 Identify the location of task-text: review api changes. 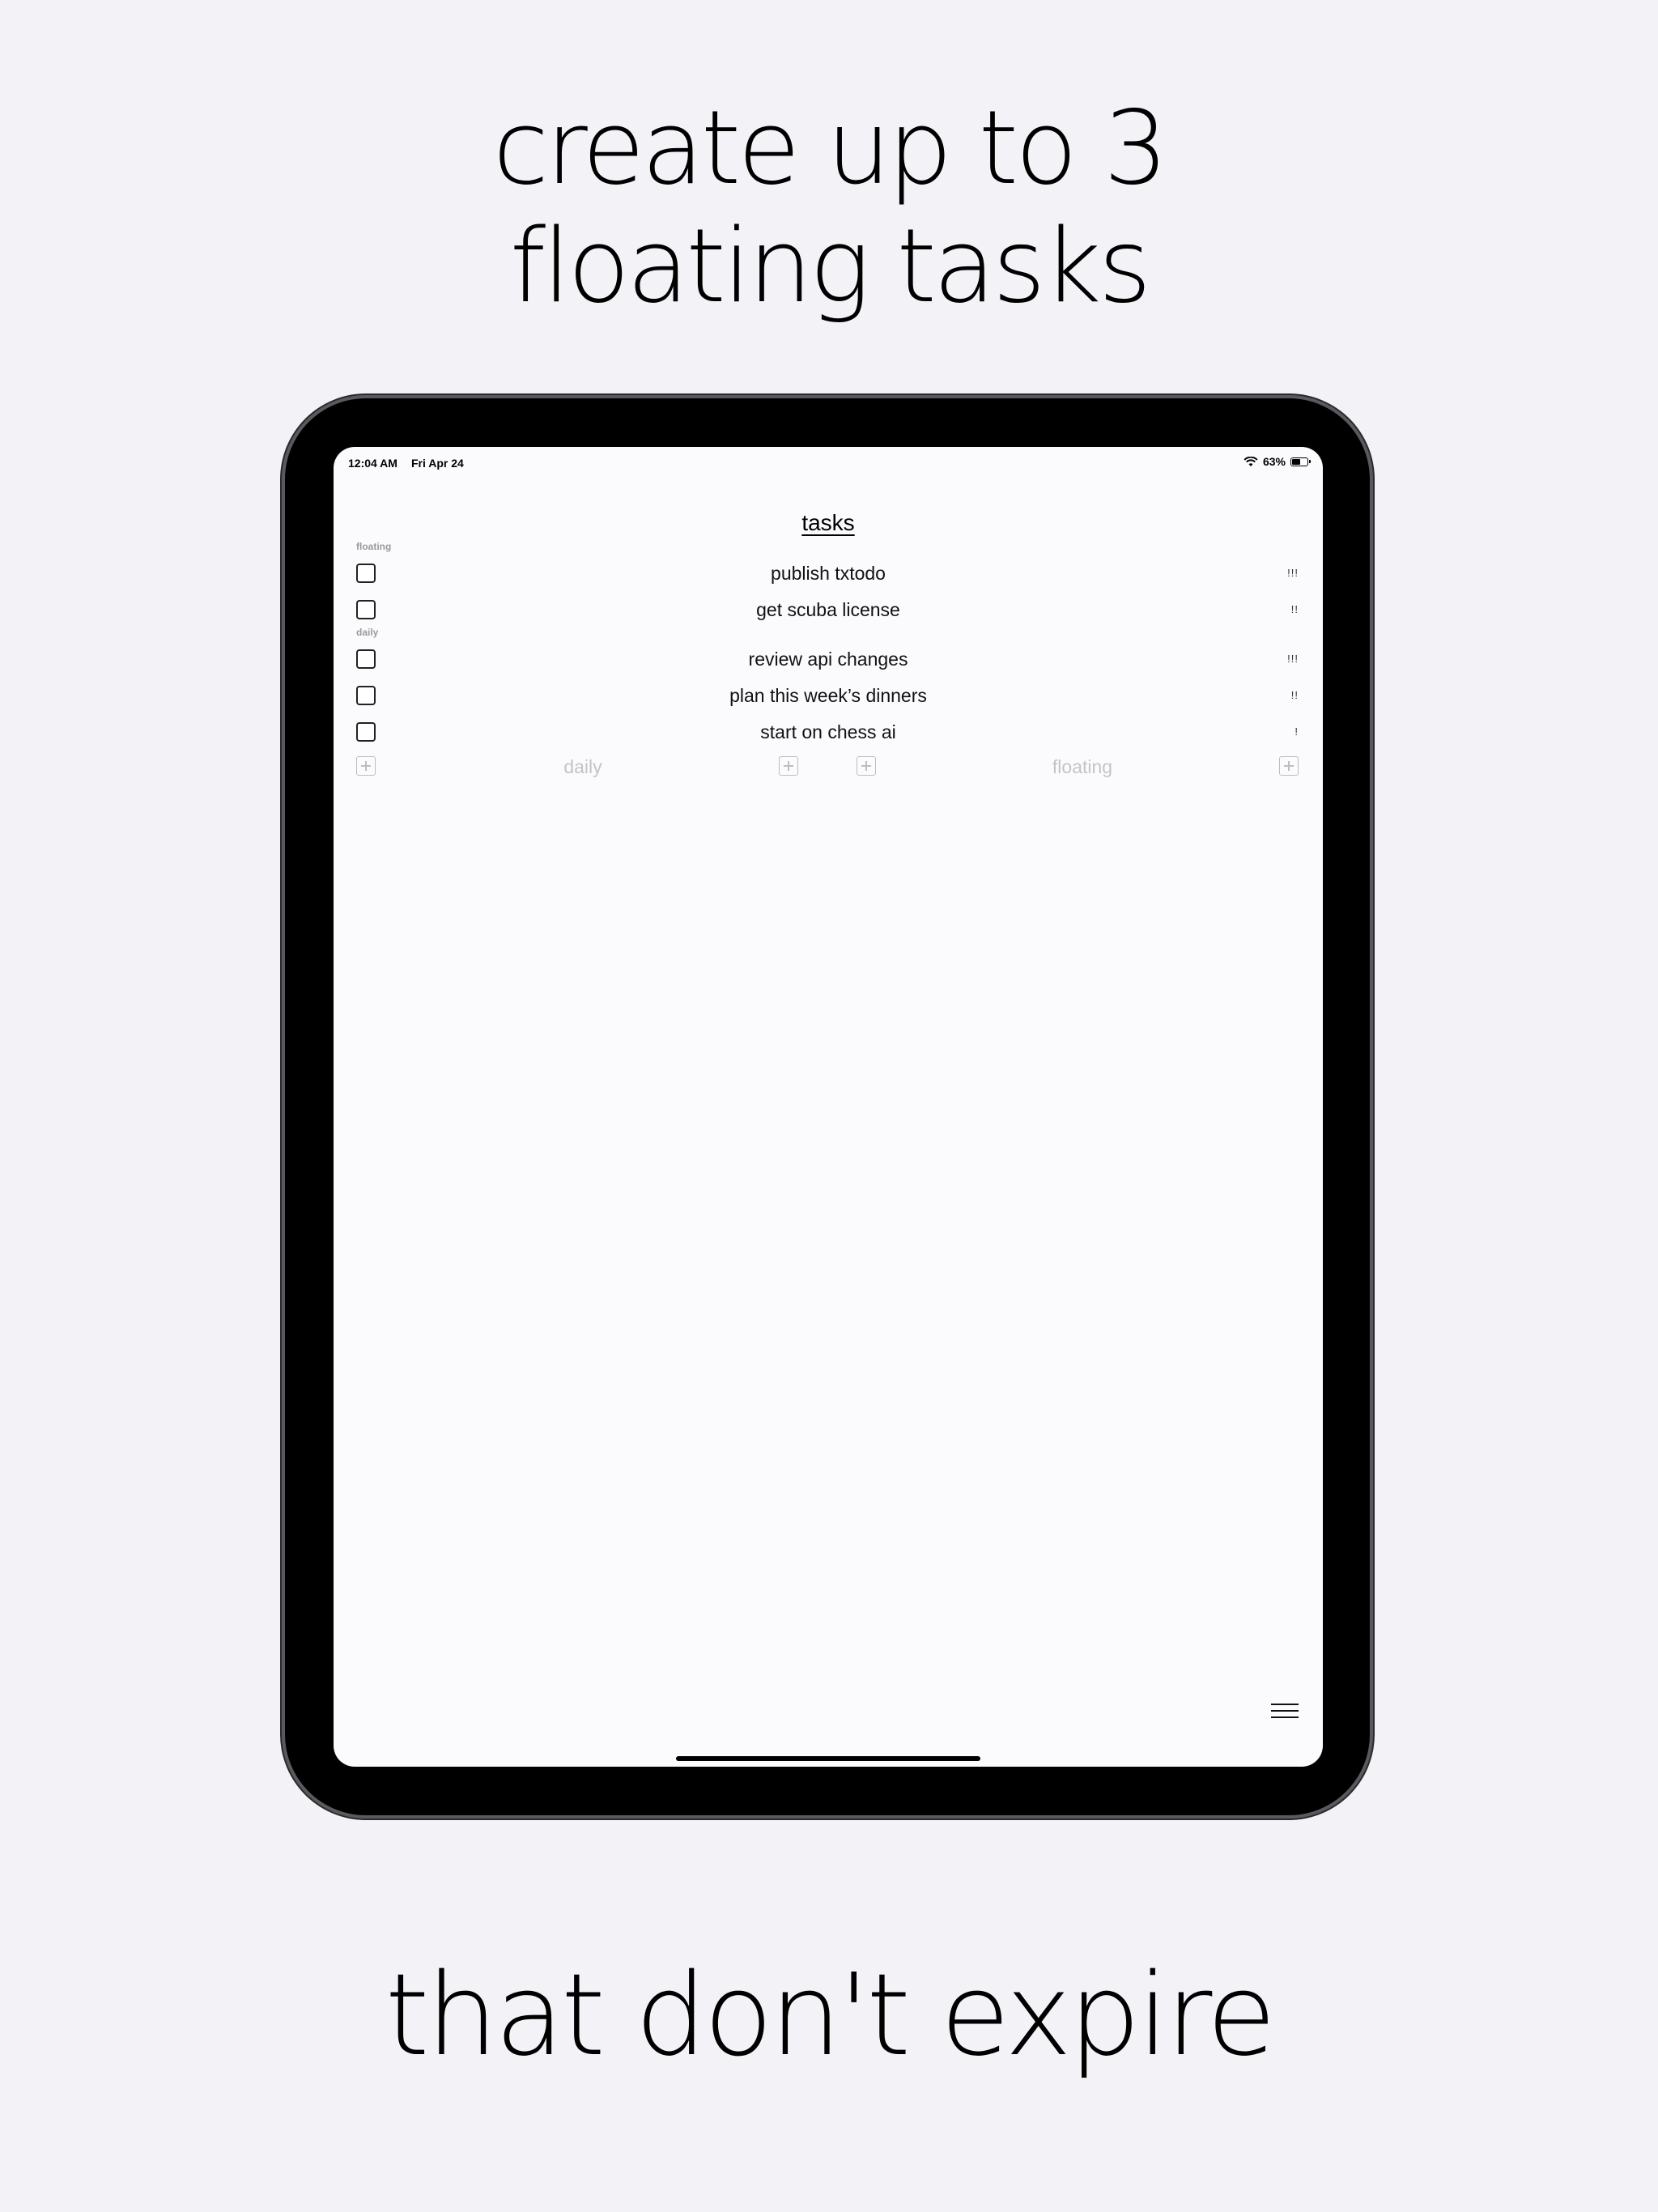
(828, 660).